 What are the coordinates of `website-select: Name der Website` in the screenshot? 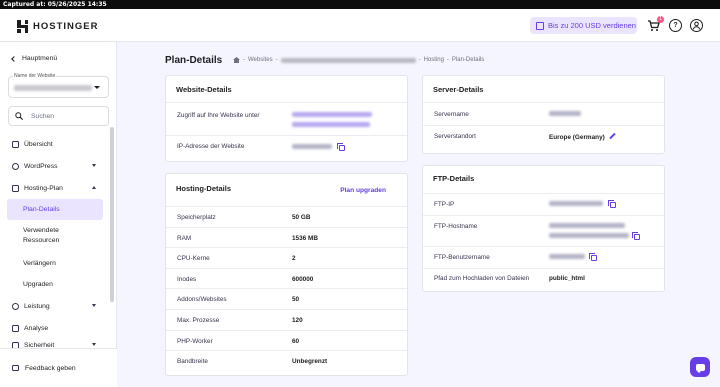 It's located at (58, 85).